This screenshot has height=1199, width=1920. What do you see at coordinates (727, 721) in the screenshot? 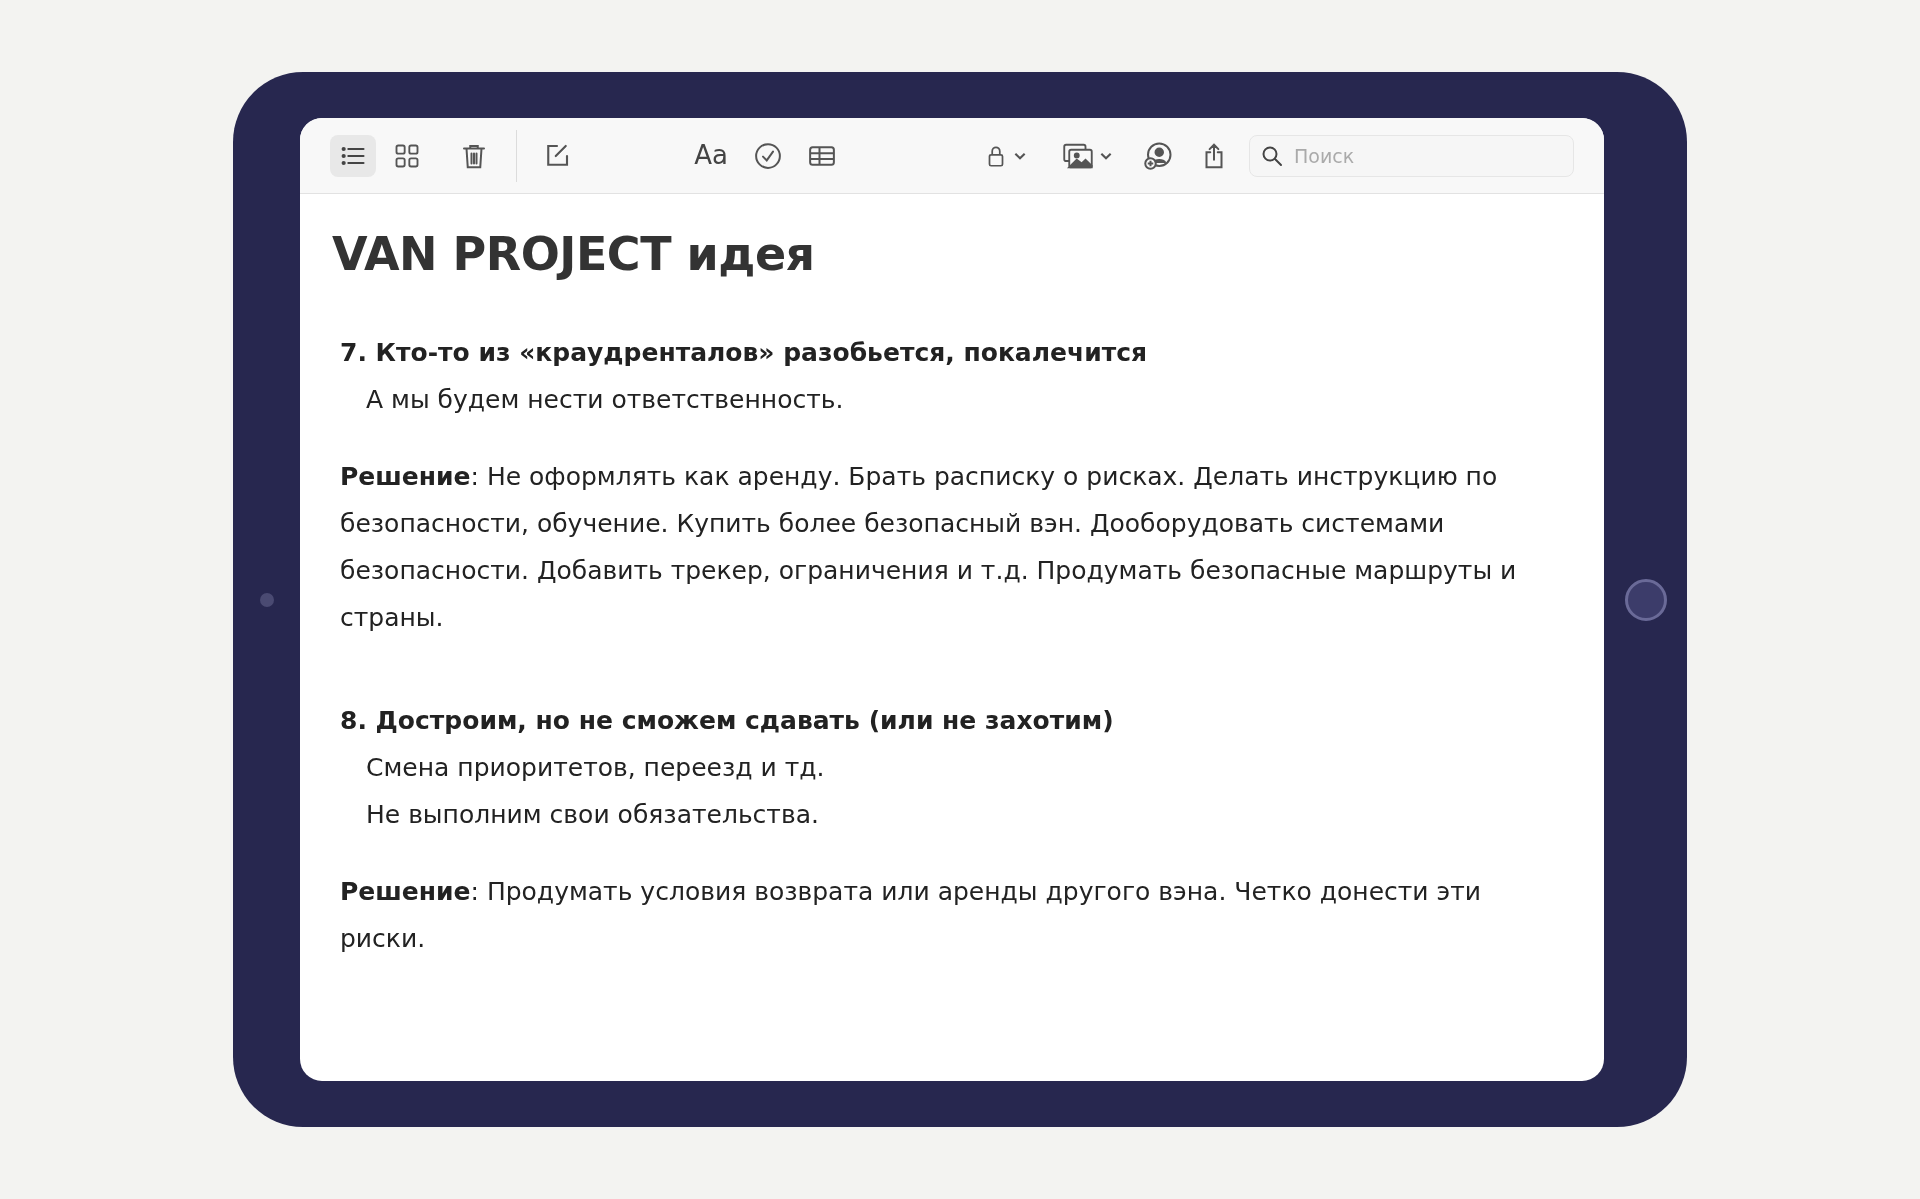
I see `section-heading: 8. Достроим, но не сможем сдавать (или не захотим)` at bounding box center [727, 721].